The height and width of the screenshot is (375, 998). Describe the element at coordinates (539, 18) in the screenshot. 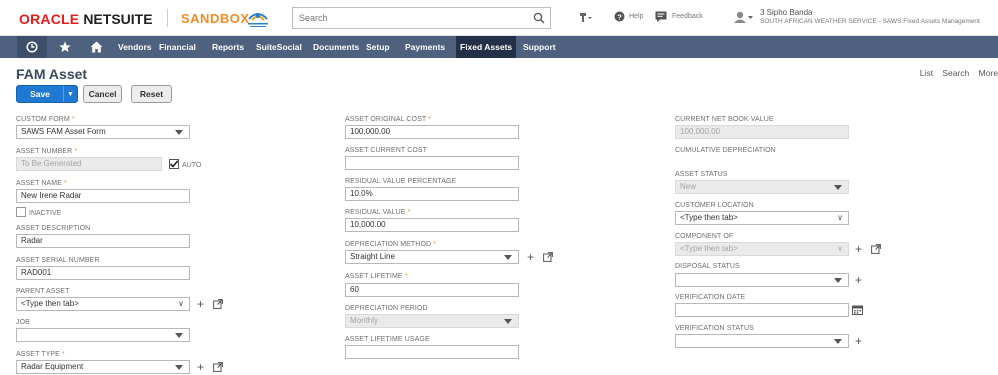

I see `search-icon` at that location.